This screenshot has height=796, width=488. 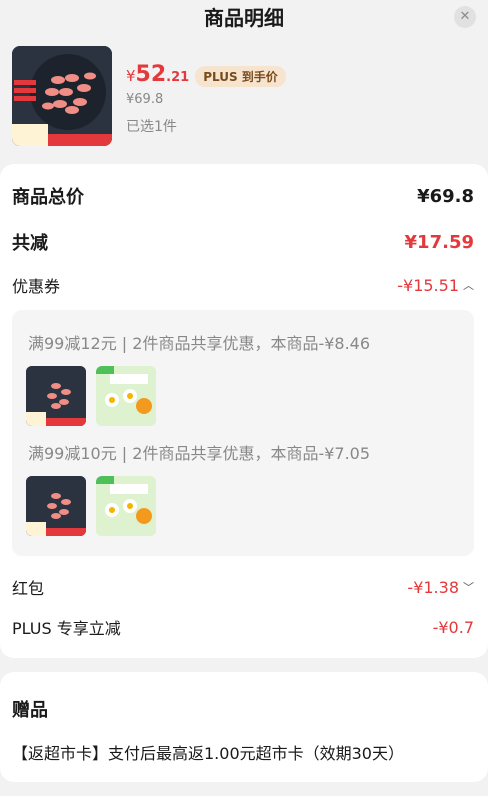 What do you see at coordinates (468, 587) in the screenshot?
I see `chevron-down-icon: ﹀` at bounding box center [468, 587].